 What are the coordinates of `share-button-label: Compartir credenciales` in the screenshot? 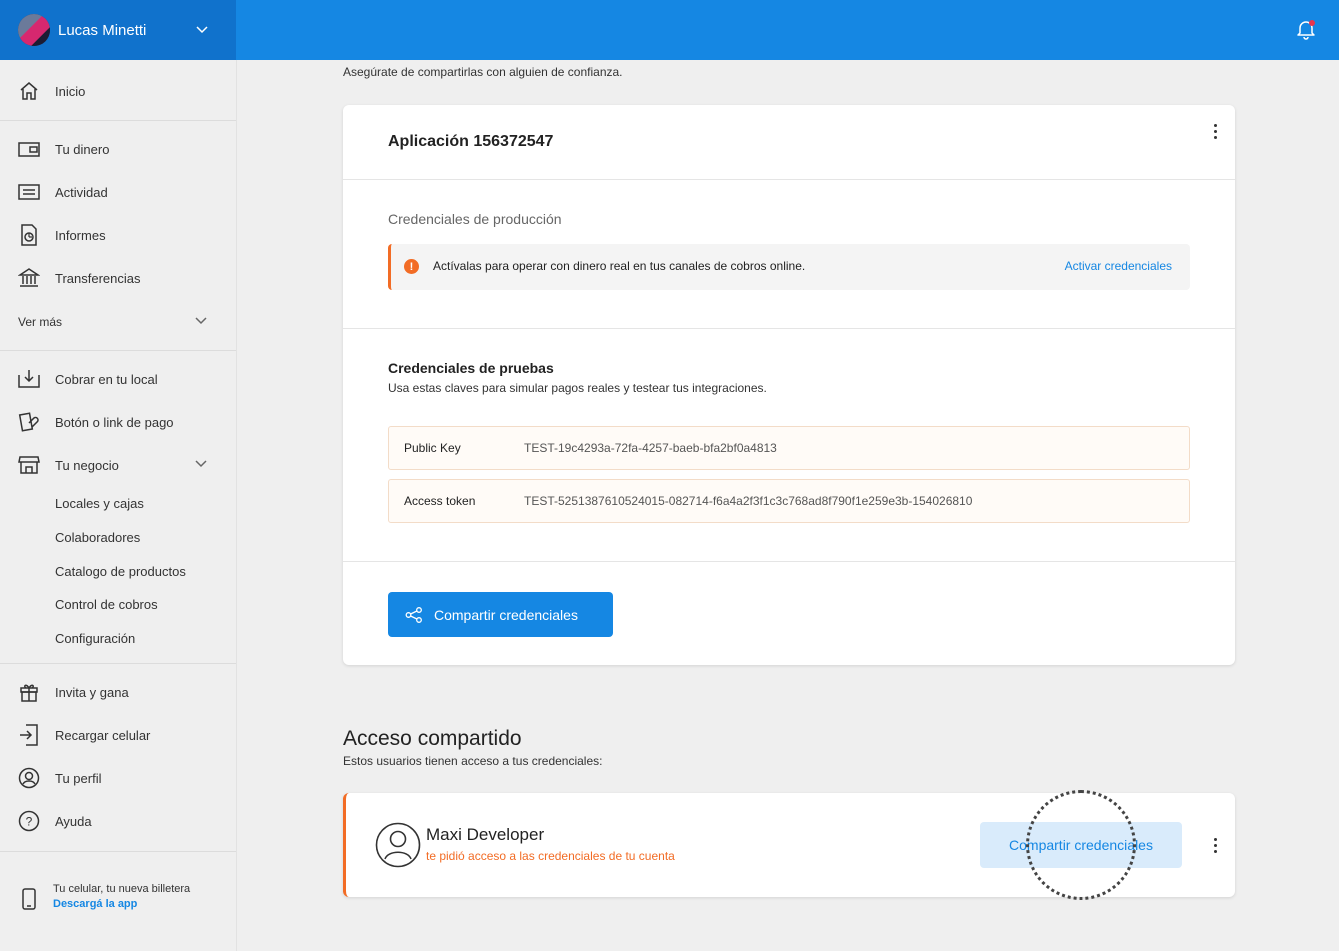 It's located at (506, 614).